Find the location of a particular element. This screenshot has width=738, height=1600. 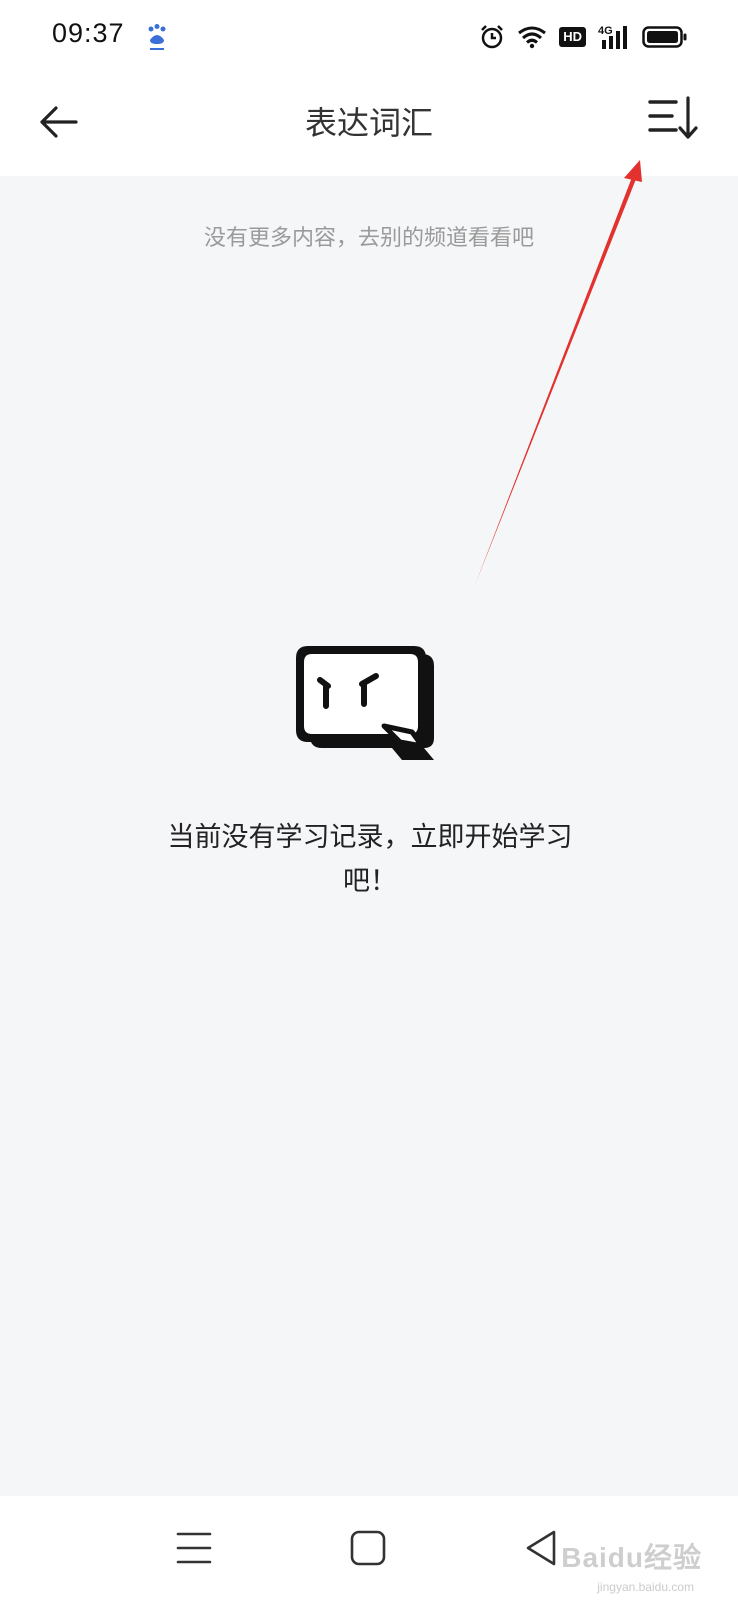

signal-4g-icon: 4G is located at coordinates (612, 37).